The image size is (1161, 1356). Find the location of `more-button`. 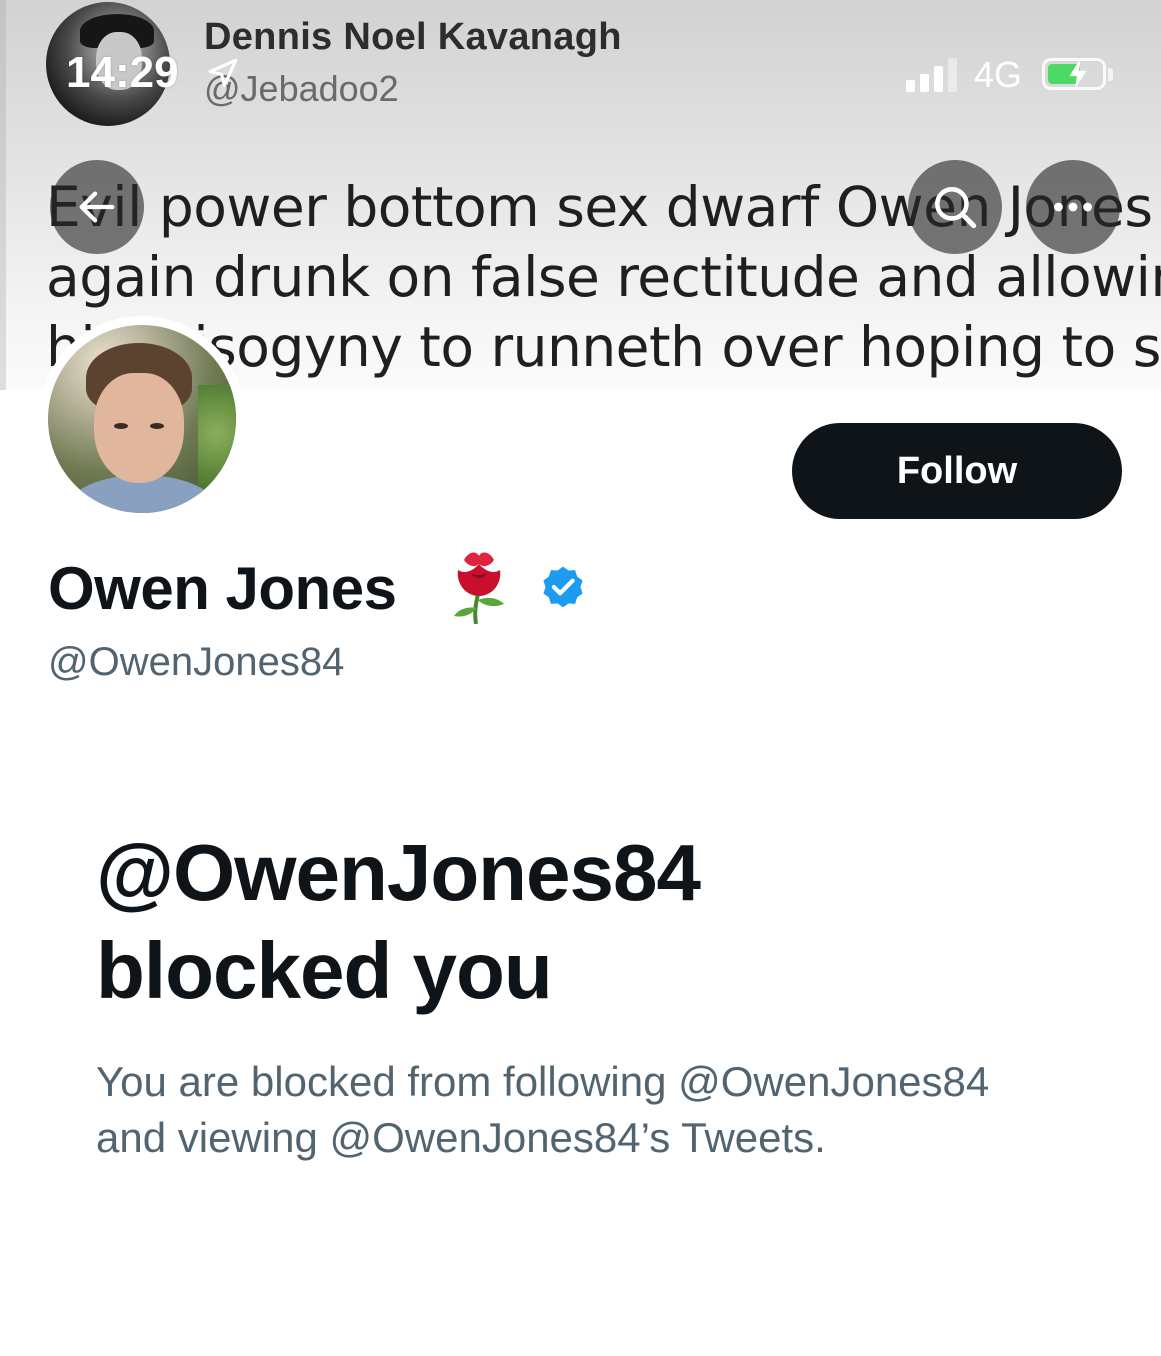

more-button is located at coordinates (1073, 207).